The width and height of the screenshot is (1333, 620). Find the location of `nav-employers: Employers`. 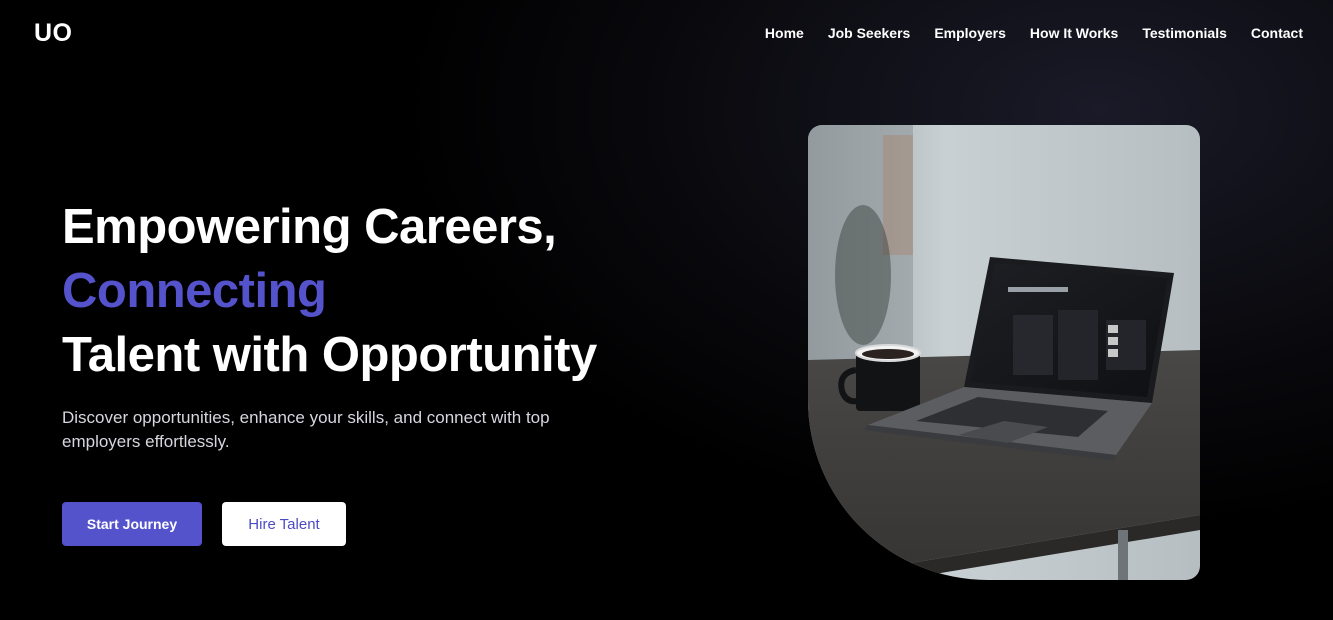

nav-employers: Employers is located at coordinates (970, 33).